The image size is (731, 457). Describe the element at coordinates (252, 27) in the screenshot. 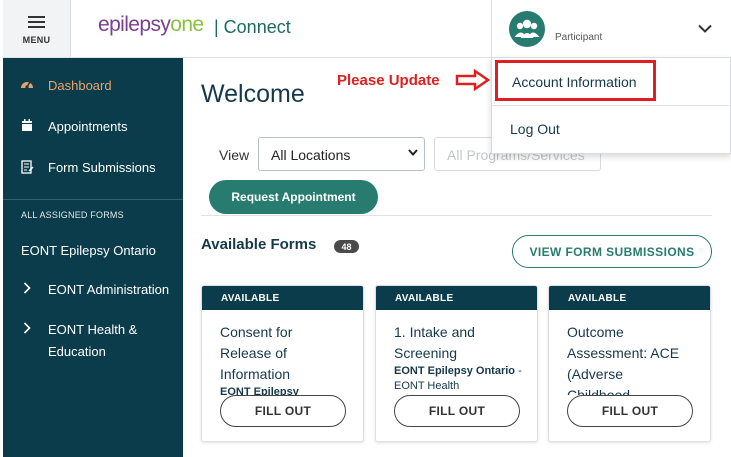

I see `app-name: | Connect` at that location.